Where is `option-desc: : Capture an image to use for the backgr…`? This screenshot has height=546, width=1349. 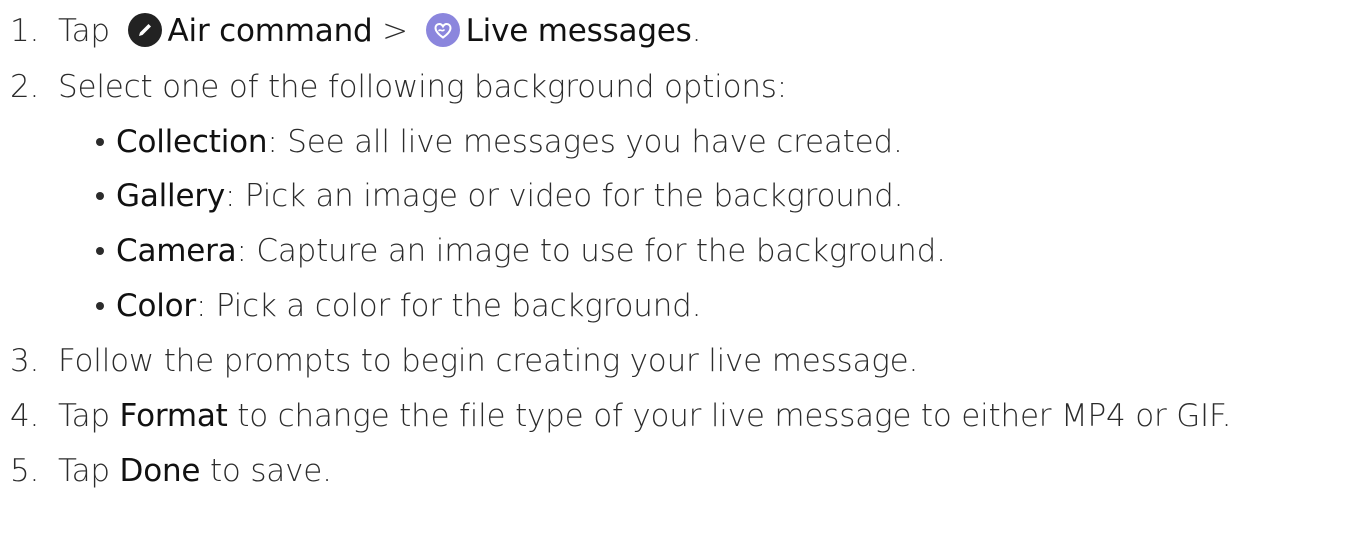 option-desc: : Capture an image to use for the backgr… is located at coordinates (591, 251).